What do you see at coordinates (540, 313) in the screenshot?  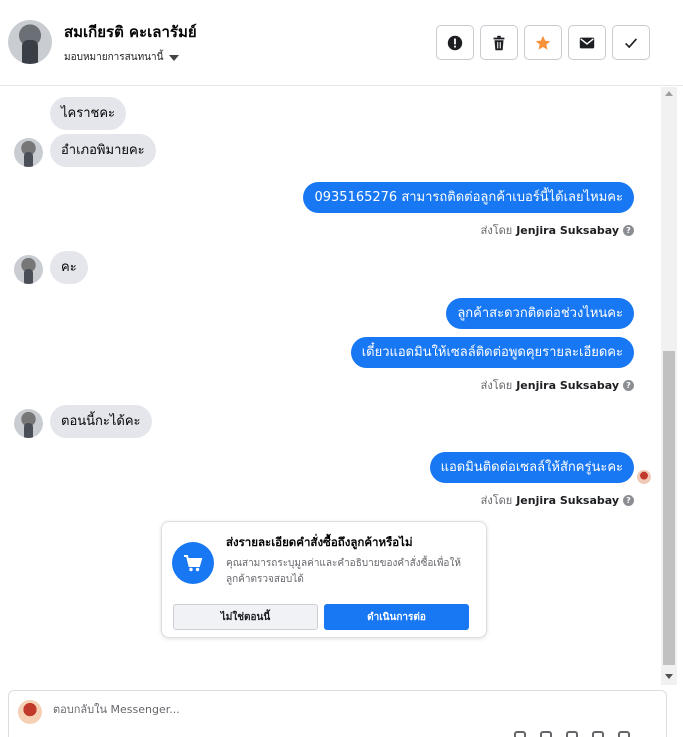 I see `outgoing-message: ลูกค้าสะดวกติดต่อช่วงไหนคะ` at bounding box center [540, 313].